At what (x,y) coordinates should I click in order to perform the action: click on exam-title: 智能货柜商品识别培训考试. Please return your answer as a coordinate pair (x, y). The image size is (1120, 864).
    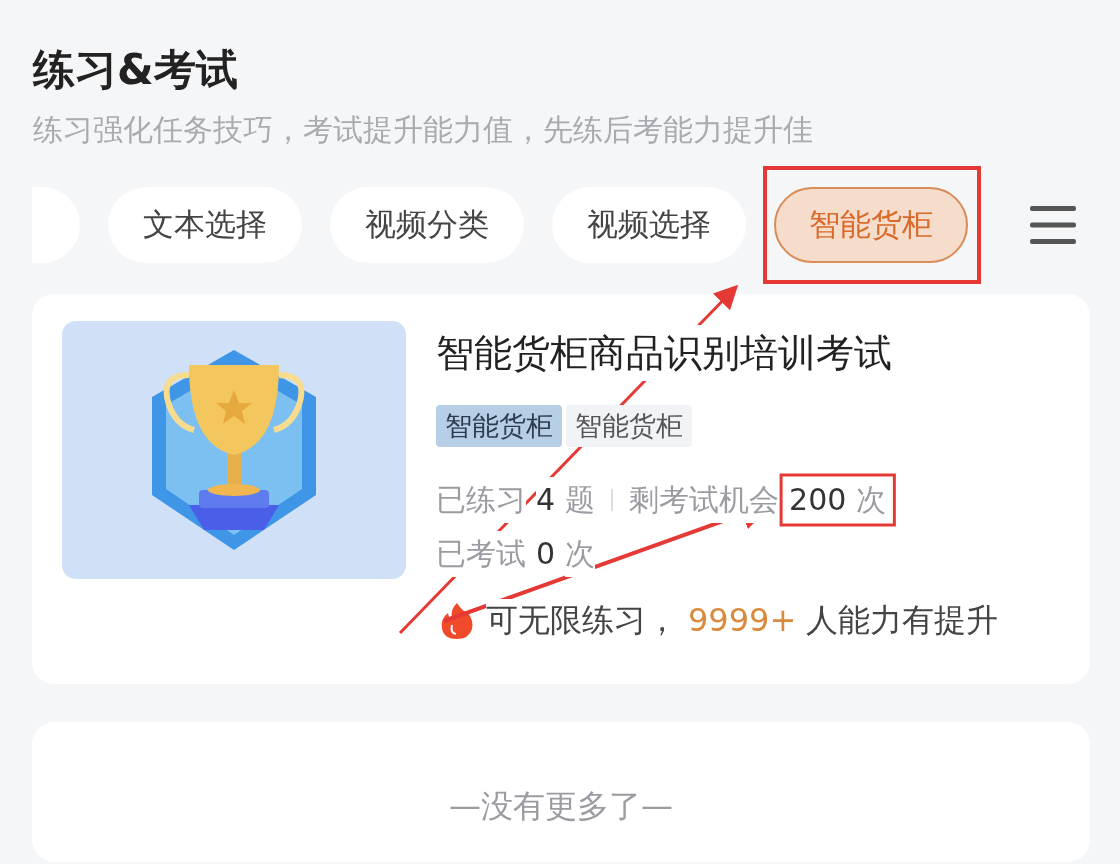
    Looking at the image, I should click on (664, 353).